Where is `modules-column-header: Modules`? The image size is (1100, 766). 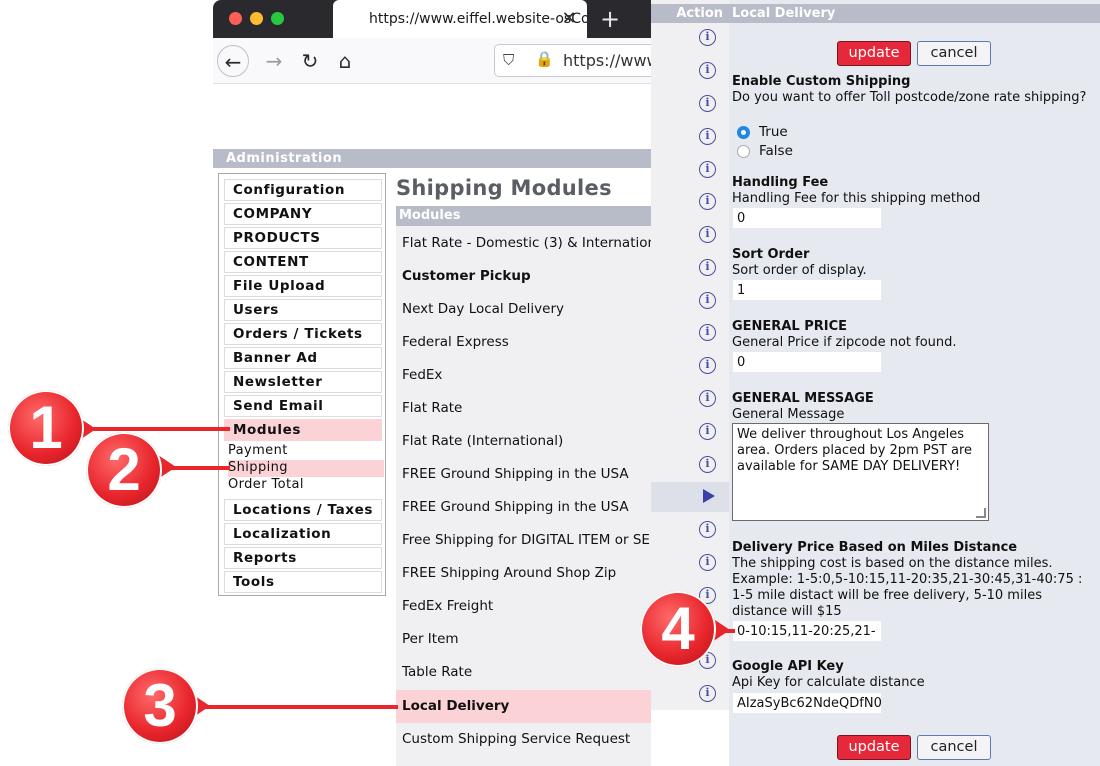 modules-column-header: Modules is located at coordinates (523, 216).